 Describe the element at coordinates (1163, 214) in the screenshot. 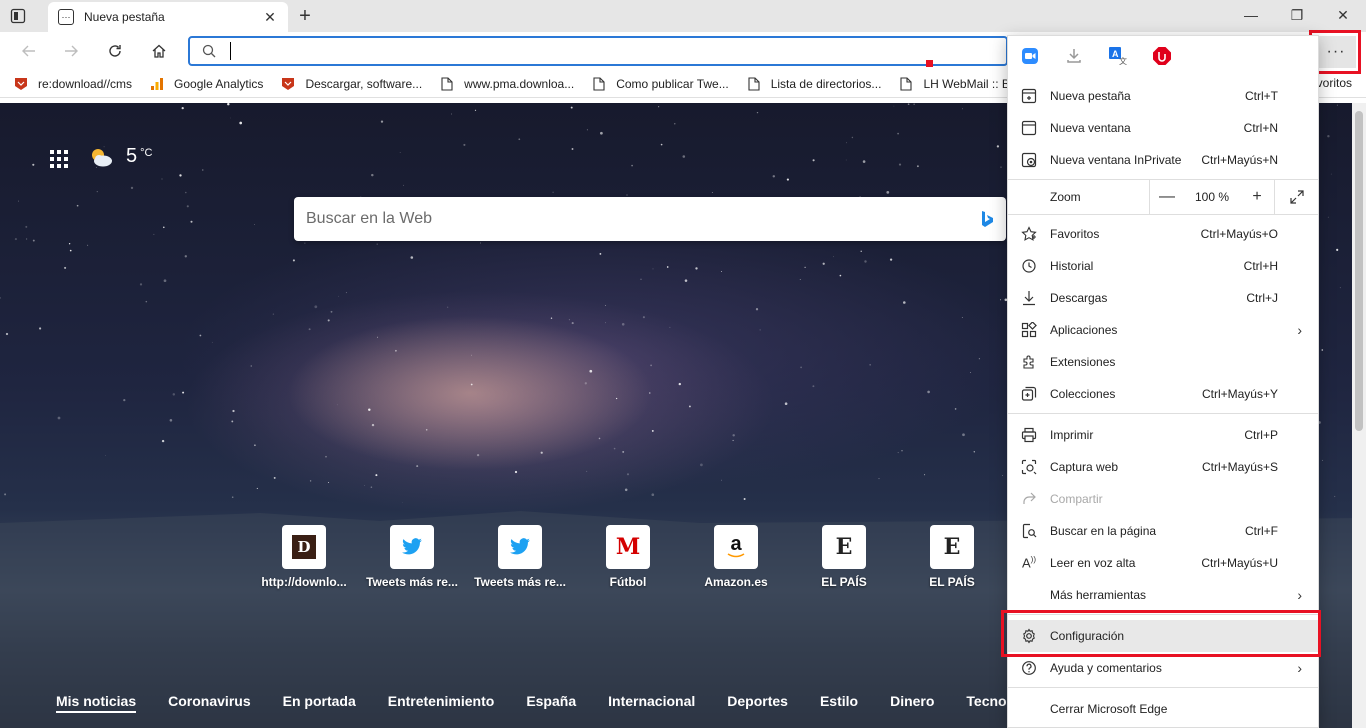

I see `menu-separator` at that location.